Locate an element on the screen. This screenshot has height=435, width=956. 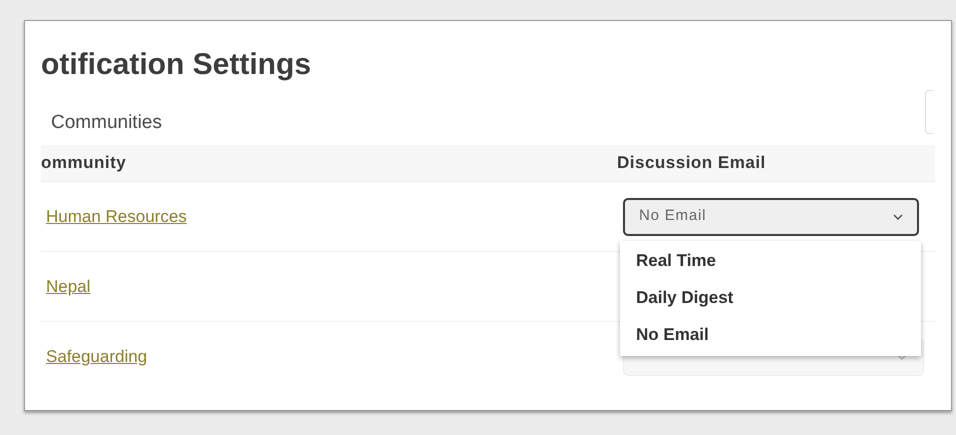
panel-edge is located at coordinates (929, 112).